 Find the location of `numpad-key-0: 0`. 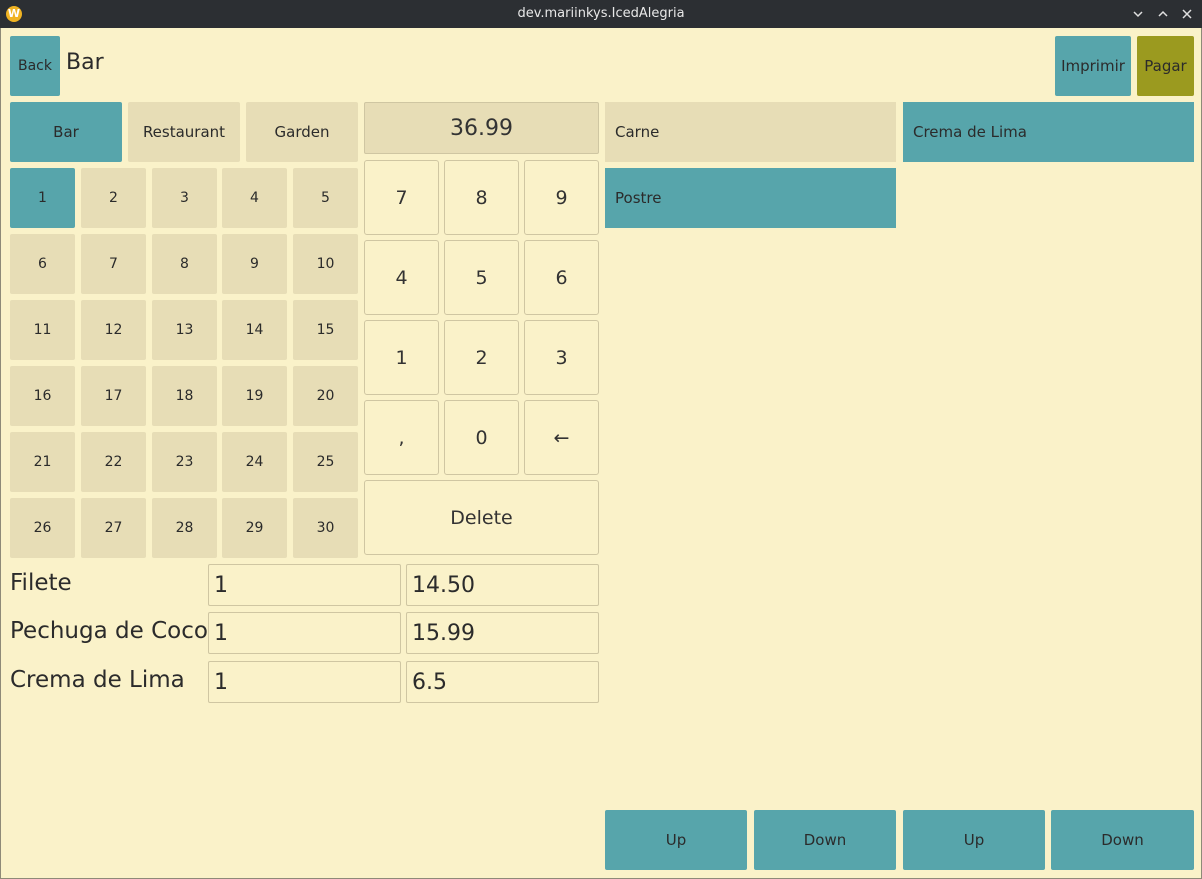

numpad-key-0: 0 is located at coordinates (481, 437).